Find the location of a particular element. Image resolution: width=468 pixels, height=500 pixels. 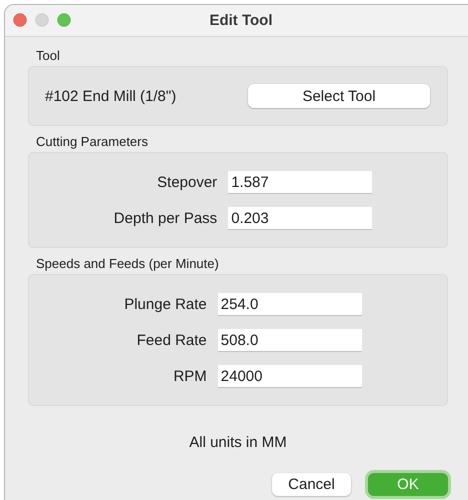

field-label: Depth per Pass is located at coordinates (166, 218).